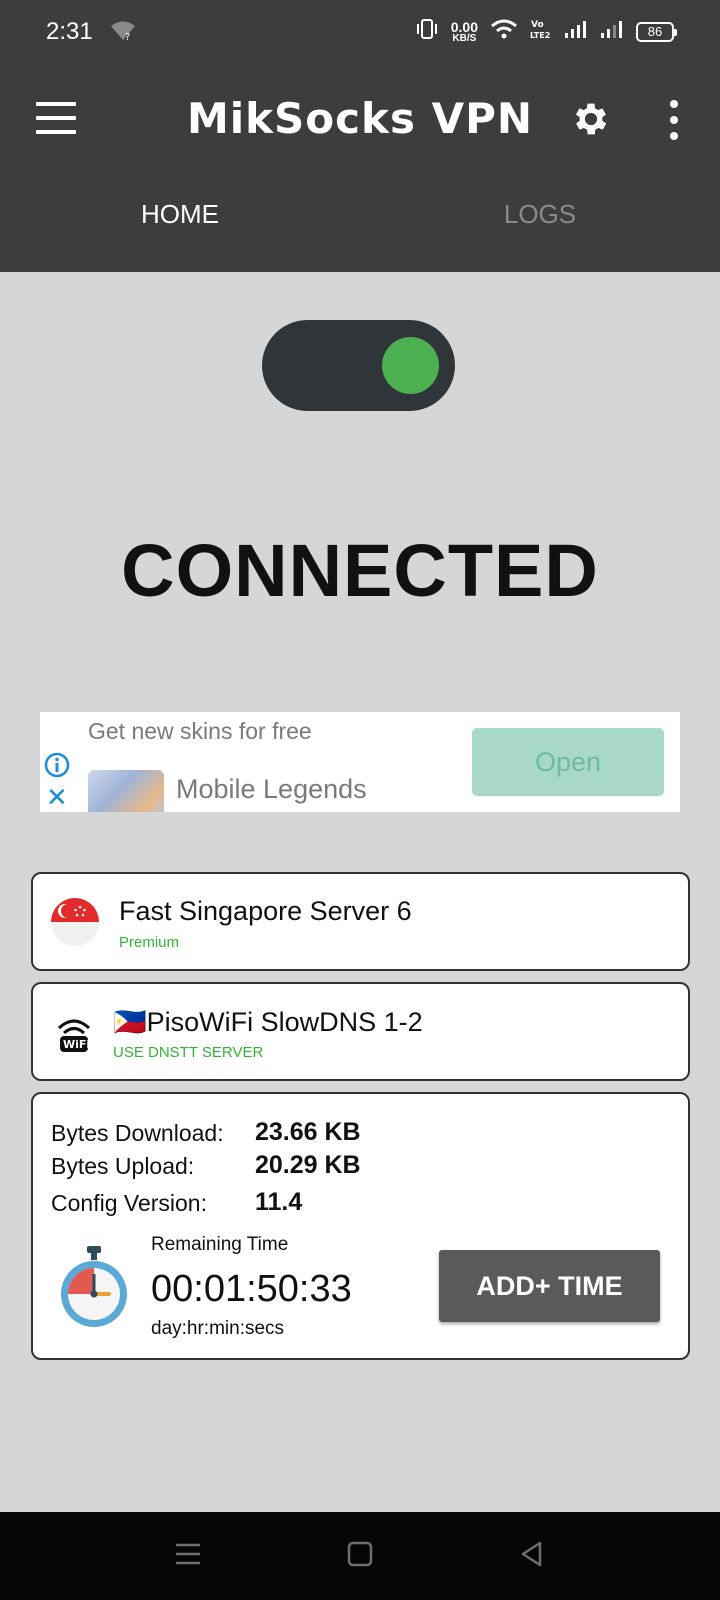  I want to click on stopwatch-icon, so click(94, 1289).